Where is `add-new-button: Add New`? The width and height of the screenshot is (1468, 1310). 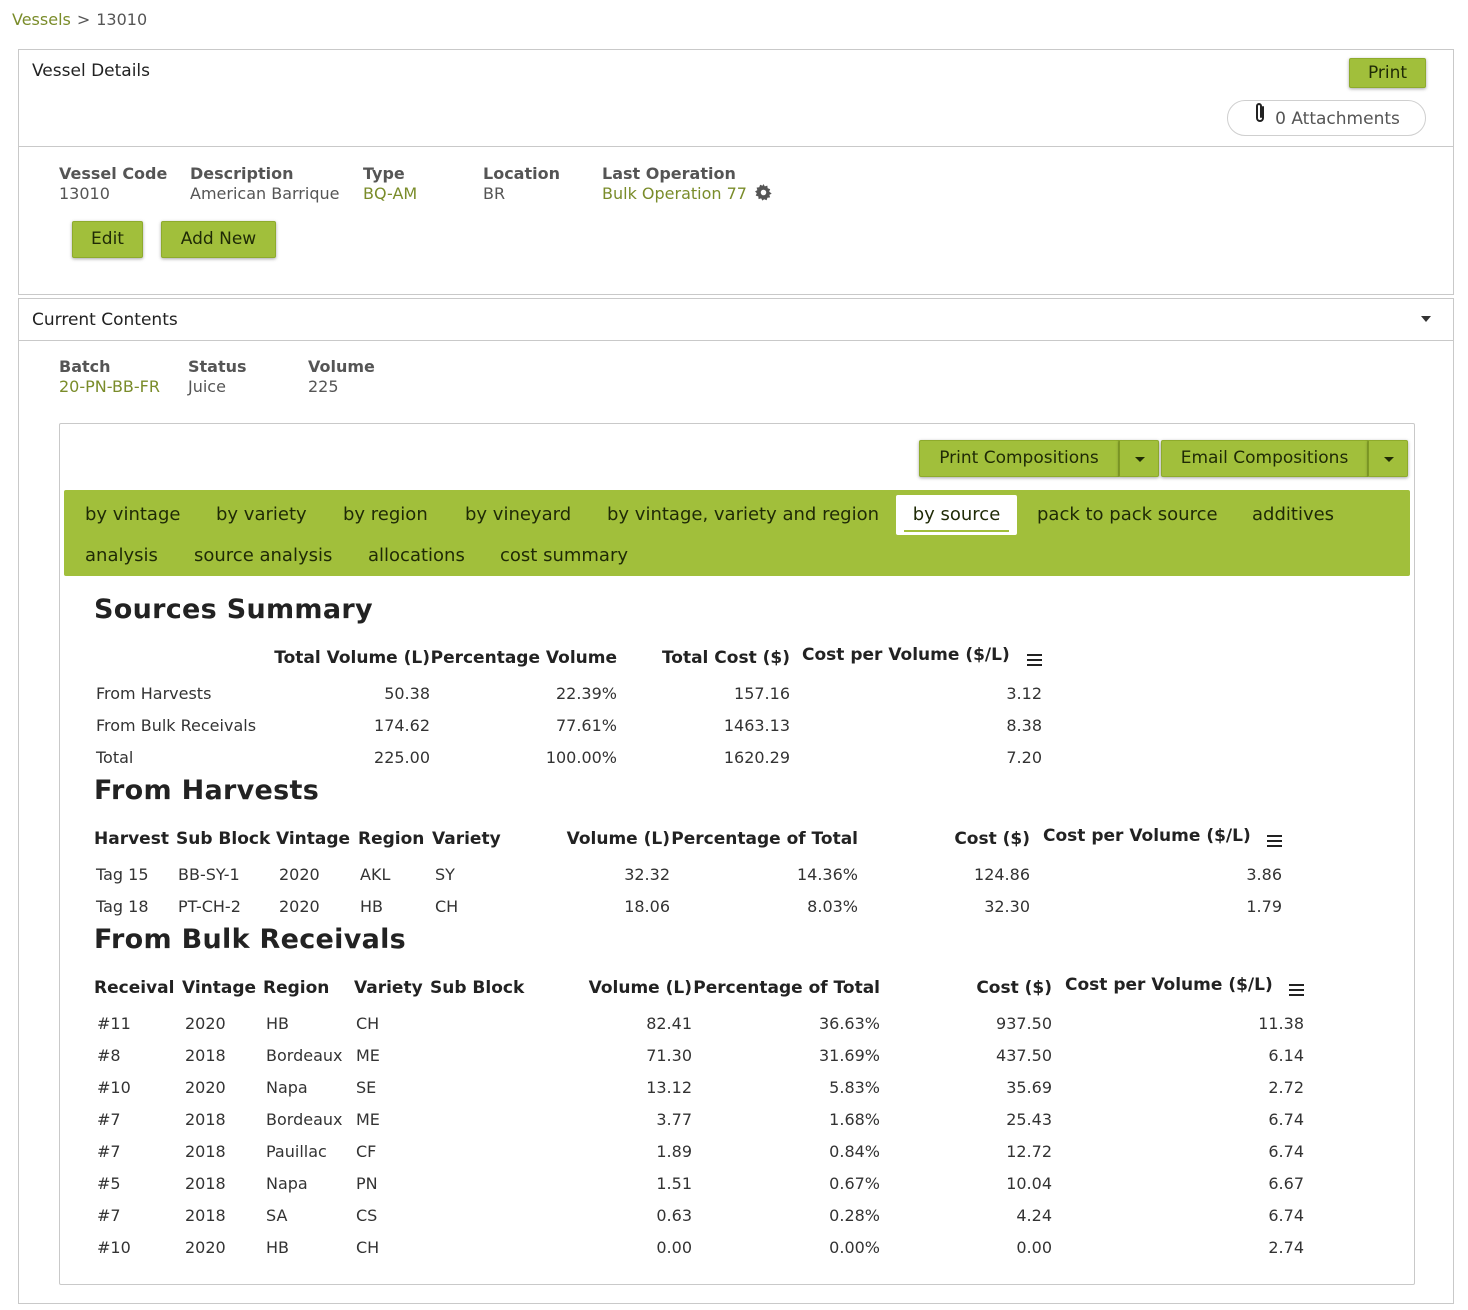 add-new-button: Add New is located at coordinates (218, 239).